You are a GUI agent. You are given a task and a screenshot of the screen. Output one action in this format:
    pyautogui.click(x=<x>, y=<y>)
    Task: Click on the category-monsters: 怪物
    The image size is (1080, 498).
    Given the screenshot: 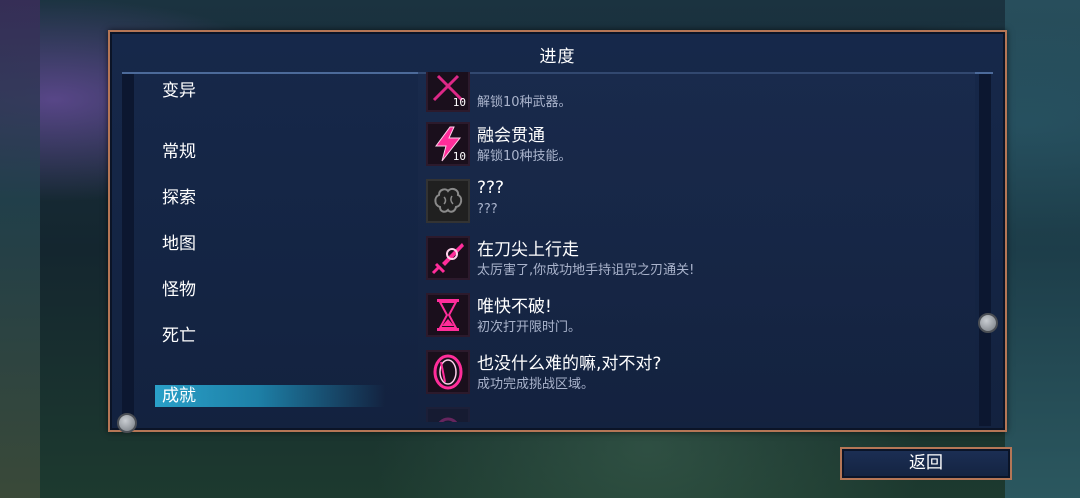 What is the action you would take?
    pyautogui.click(x=270, y=290)
    